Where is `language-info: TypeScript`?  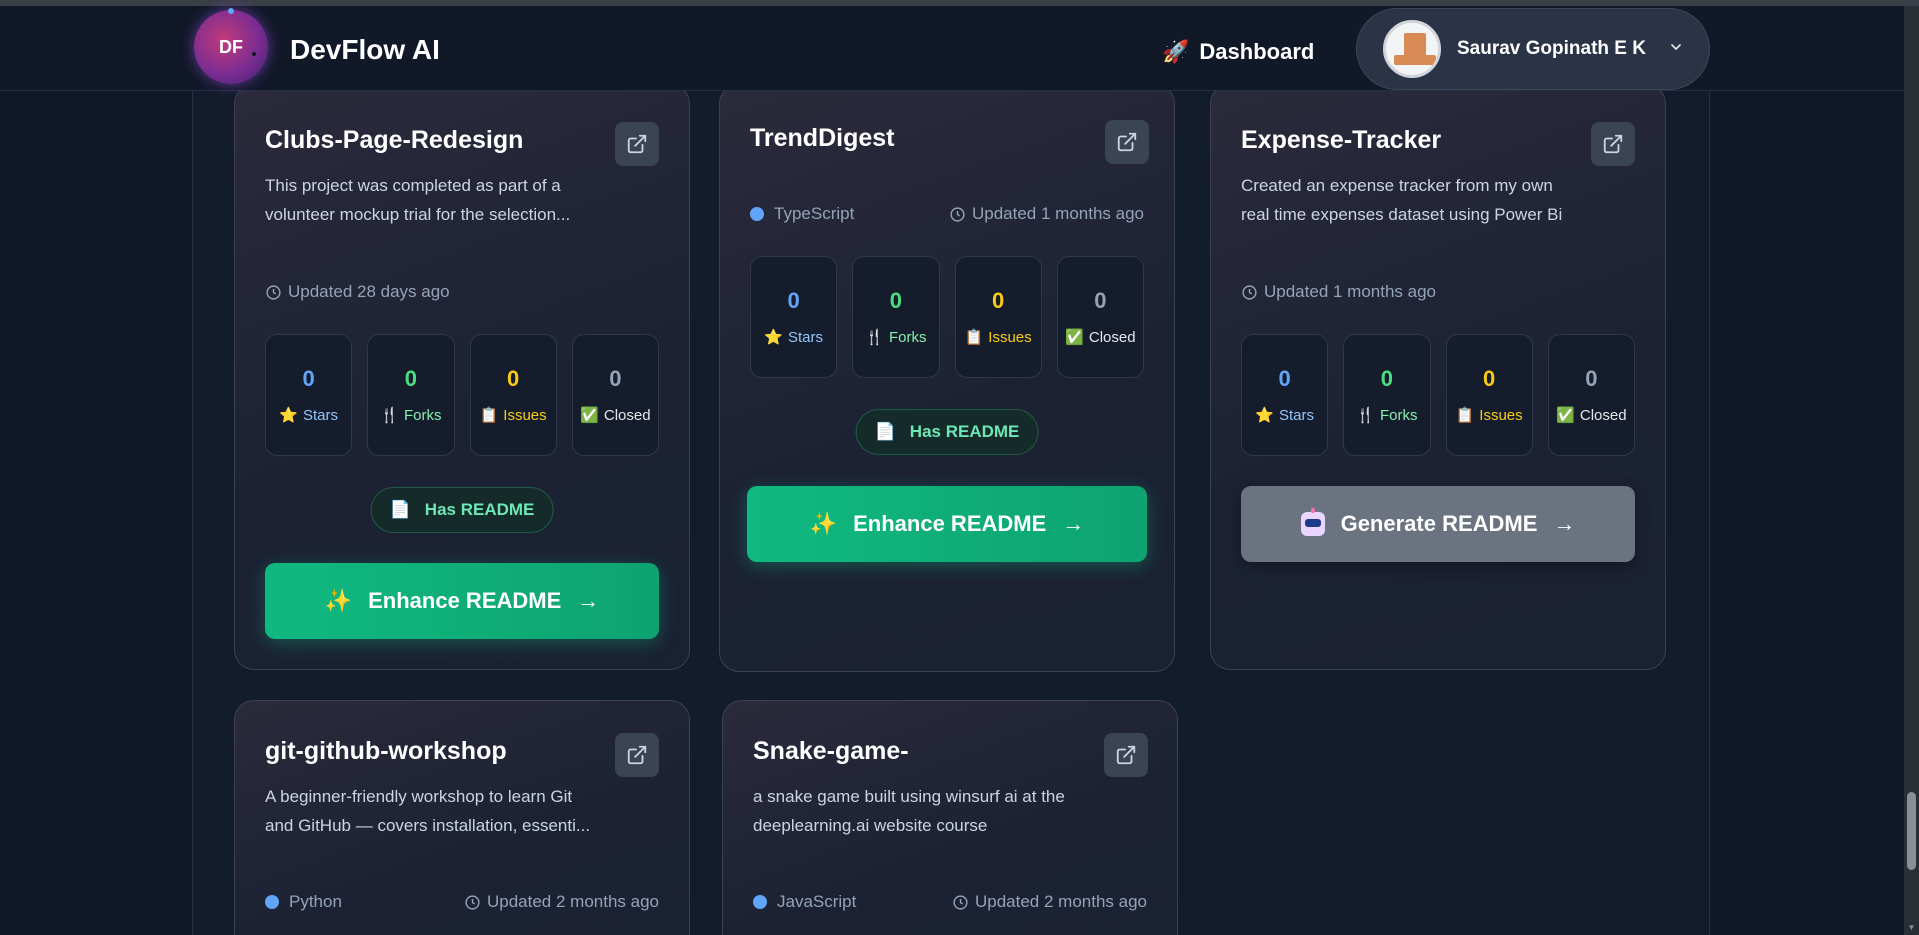 language-info: TypeScript is located at coordinates (802, 214).